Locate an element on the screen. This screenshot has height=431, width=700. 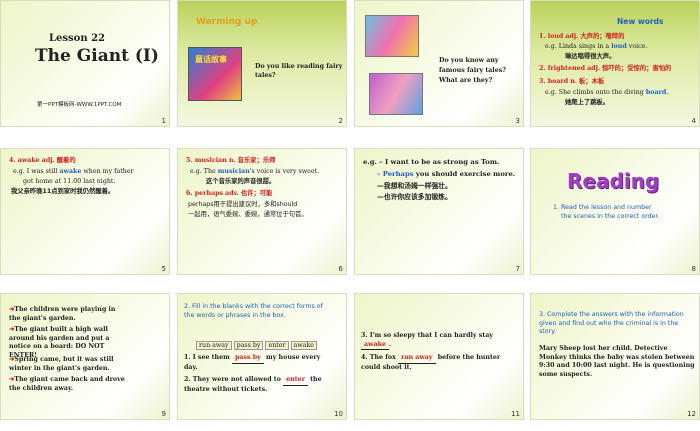
fairy-tale-books-image is located at coordinates (392, 36).